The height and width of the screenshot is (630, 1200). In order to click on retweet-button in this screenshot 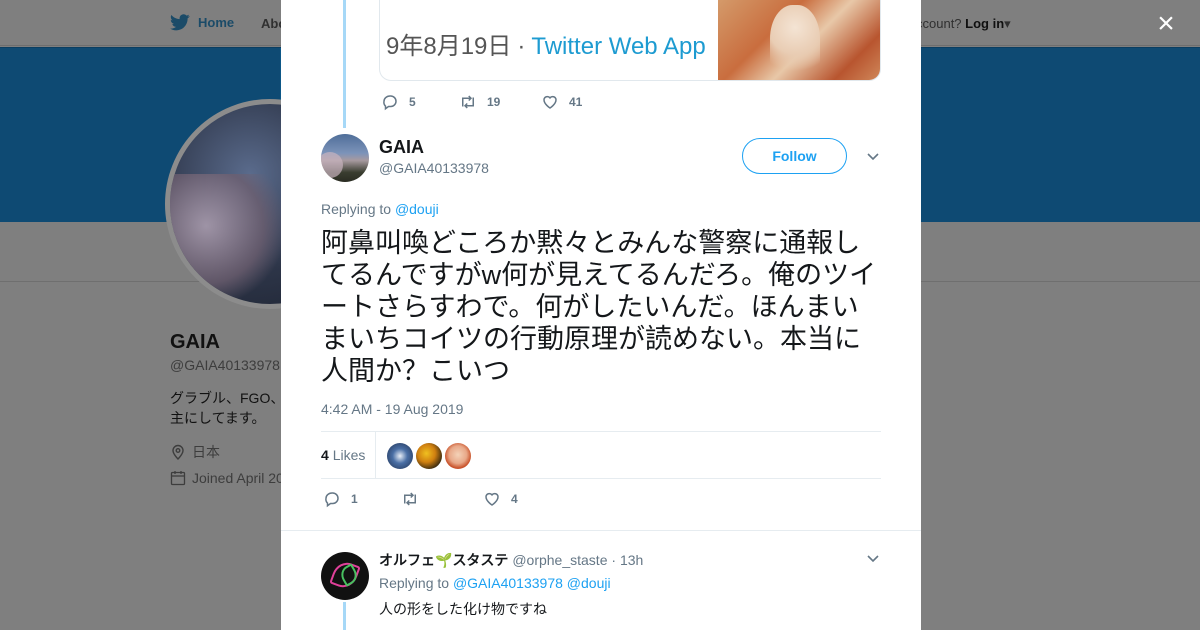, I will do `click(442, 499)`.